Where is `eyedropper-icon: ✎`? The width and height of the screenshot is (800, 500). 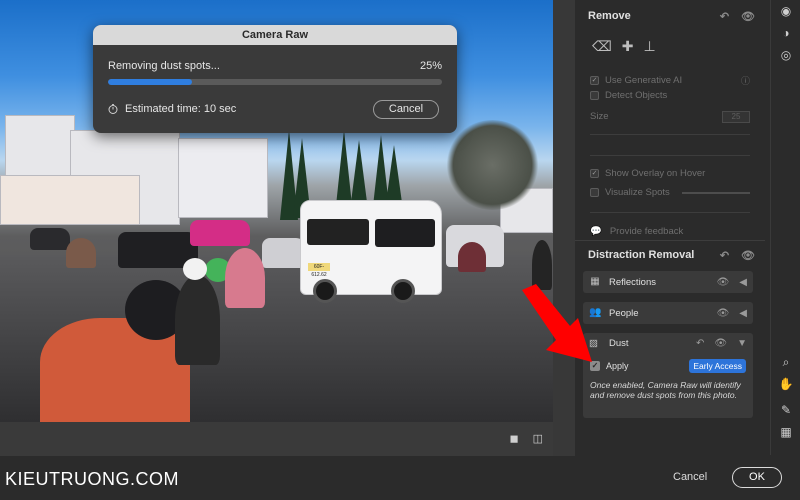 eyedropper-icon: ✎ is located at coordinates (785, 410).